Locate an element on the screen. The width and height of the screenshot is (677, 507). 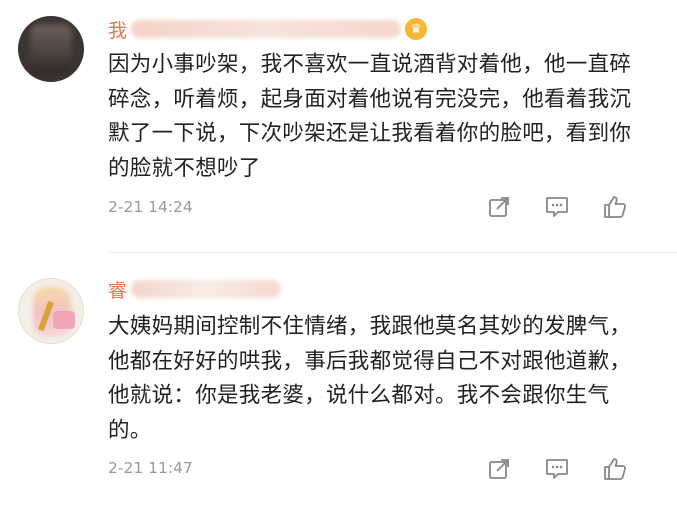
avatar-image is located at coordinates (51, 49).